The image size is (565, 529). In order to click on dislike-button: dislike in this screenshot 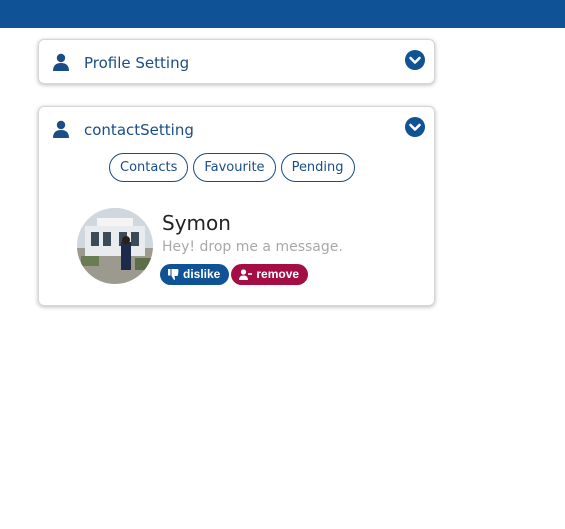, I will do `click(195, 274)`.